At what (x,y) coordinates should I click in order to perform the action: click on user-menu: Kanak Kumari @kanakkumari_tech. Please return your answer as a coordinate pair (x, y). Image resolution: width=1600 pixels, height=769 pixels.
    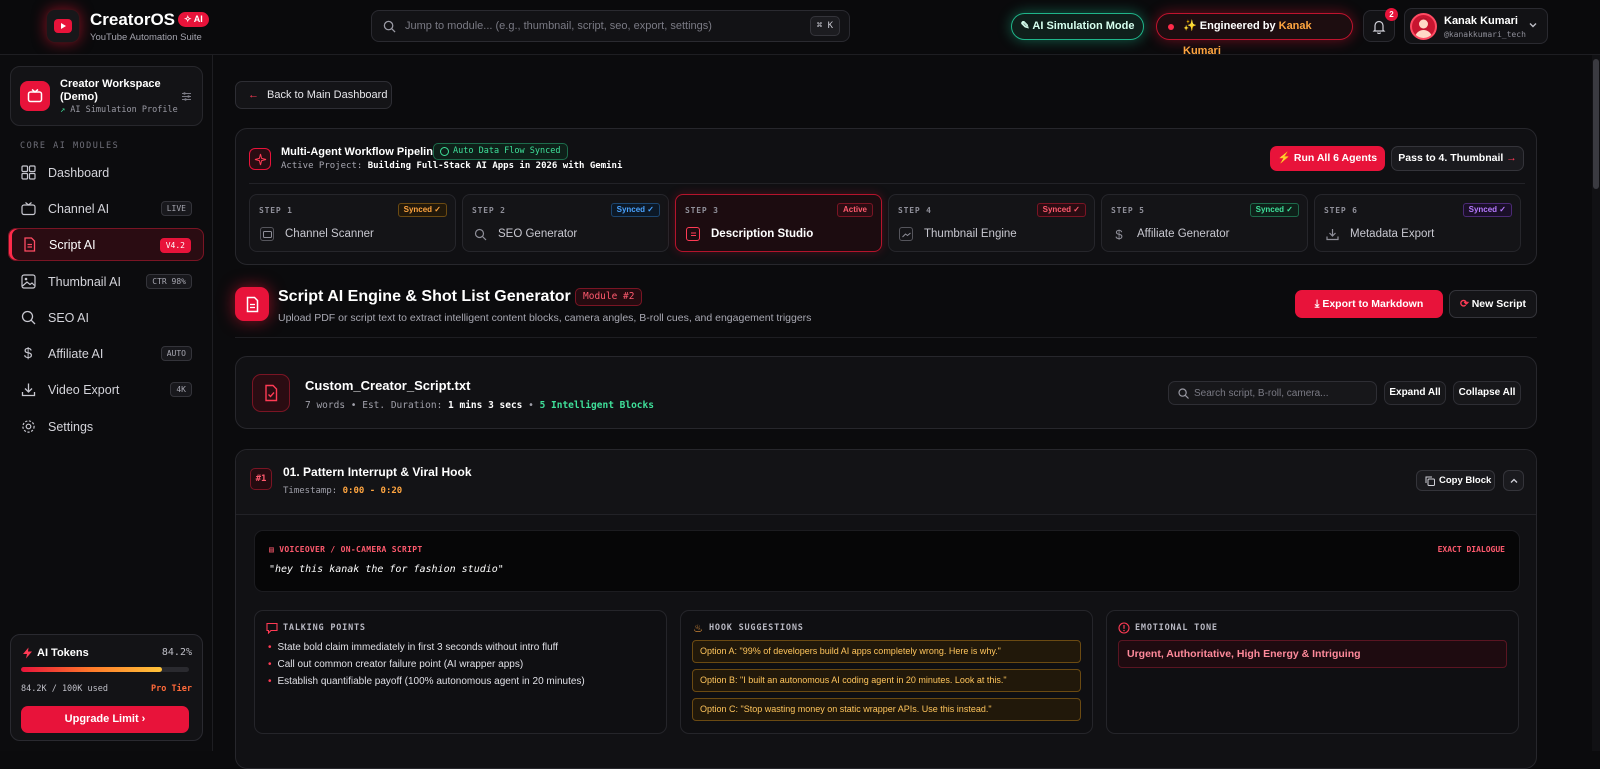
    Looking at the image, I should click on (1476, 26).